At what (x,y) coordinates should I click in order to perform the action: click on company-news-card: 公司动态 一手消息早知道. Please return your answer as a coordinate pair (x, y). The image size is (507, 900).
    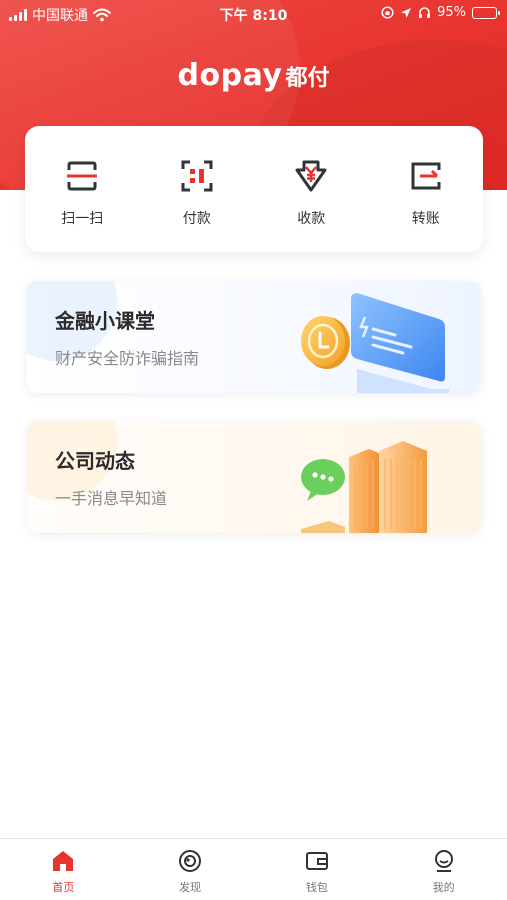
    Looking at the image, I should click on (254, 477).